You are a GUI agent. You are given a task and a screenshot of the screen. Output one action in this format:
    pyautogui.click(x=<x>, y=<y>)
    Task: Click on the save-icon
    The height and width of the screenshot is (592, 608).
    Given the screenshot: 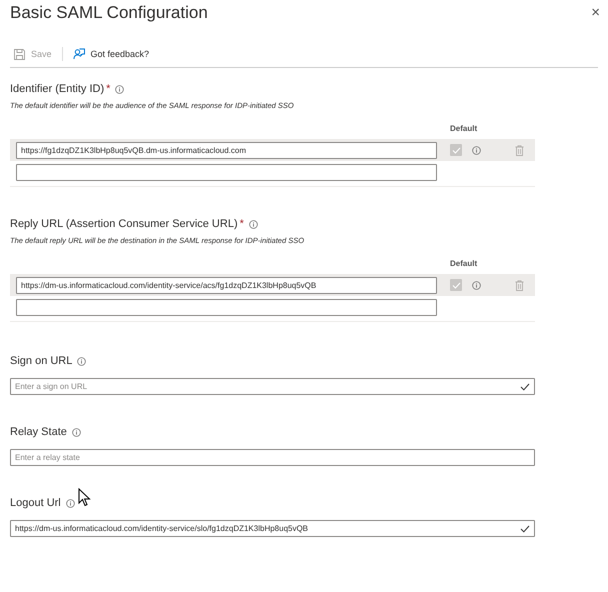 What is the action you would take?
    pyautogui.click(x=19, y=54)
    